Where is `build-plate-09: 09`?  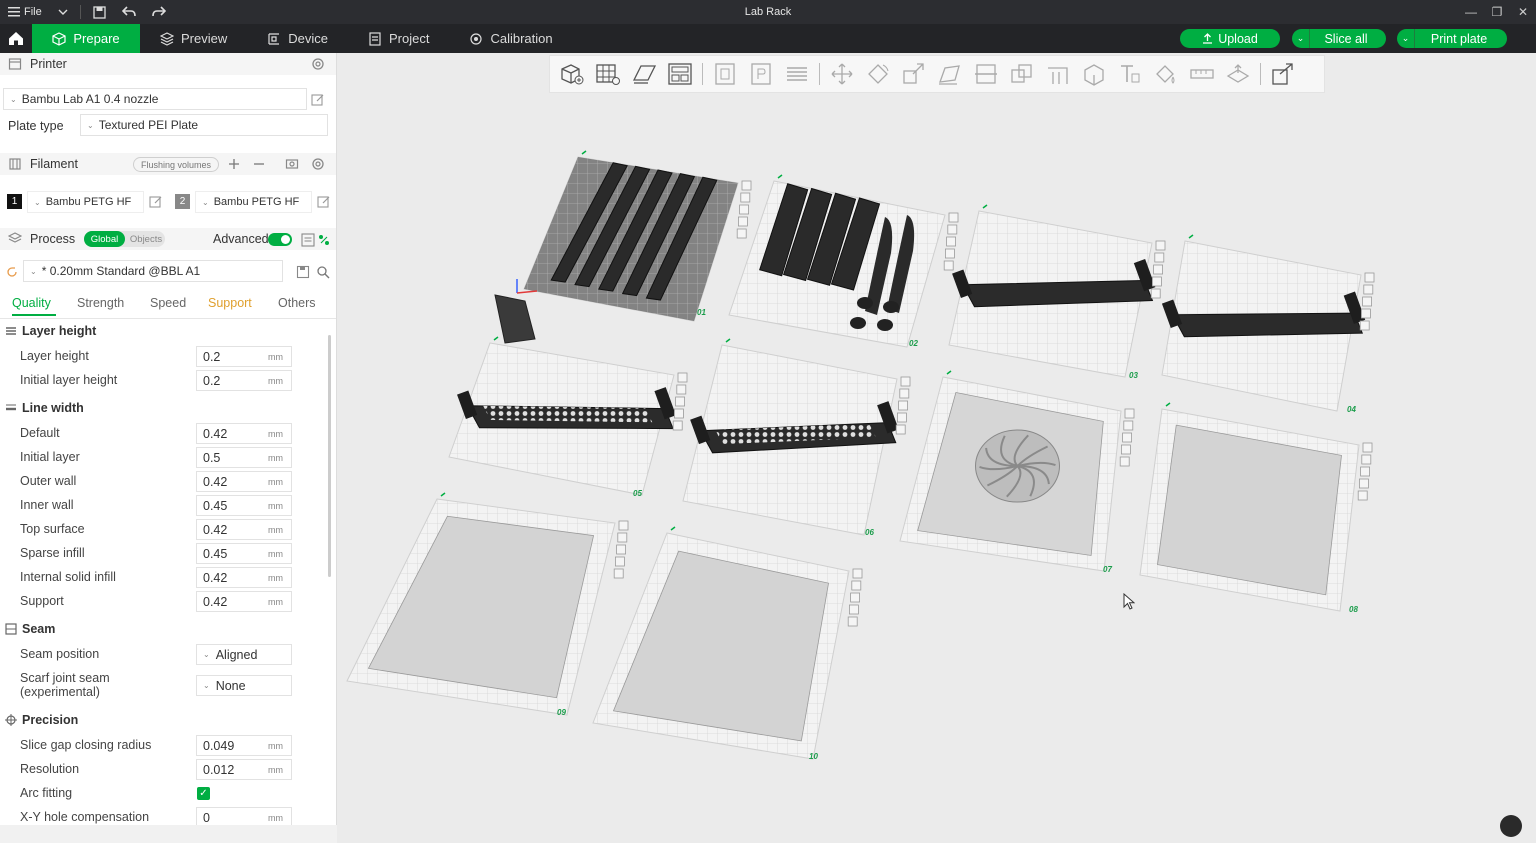 build-plate-09: 09 is located at coordinates (487, 604).